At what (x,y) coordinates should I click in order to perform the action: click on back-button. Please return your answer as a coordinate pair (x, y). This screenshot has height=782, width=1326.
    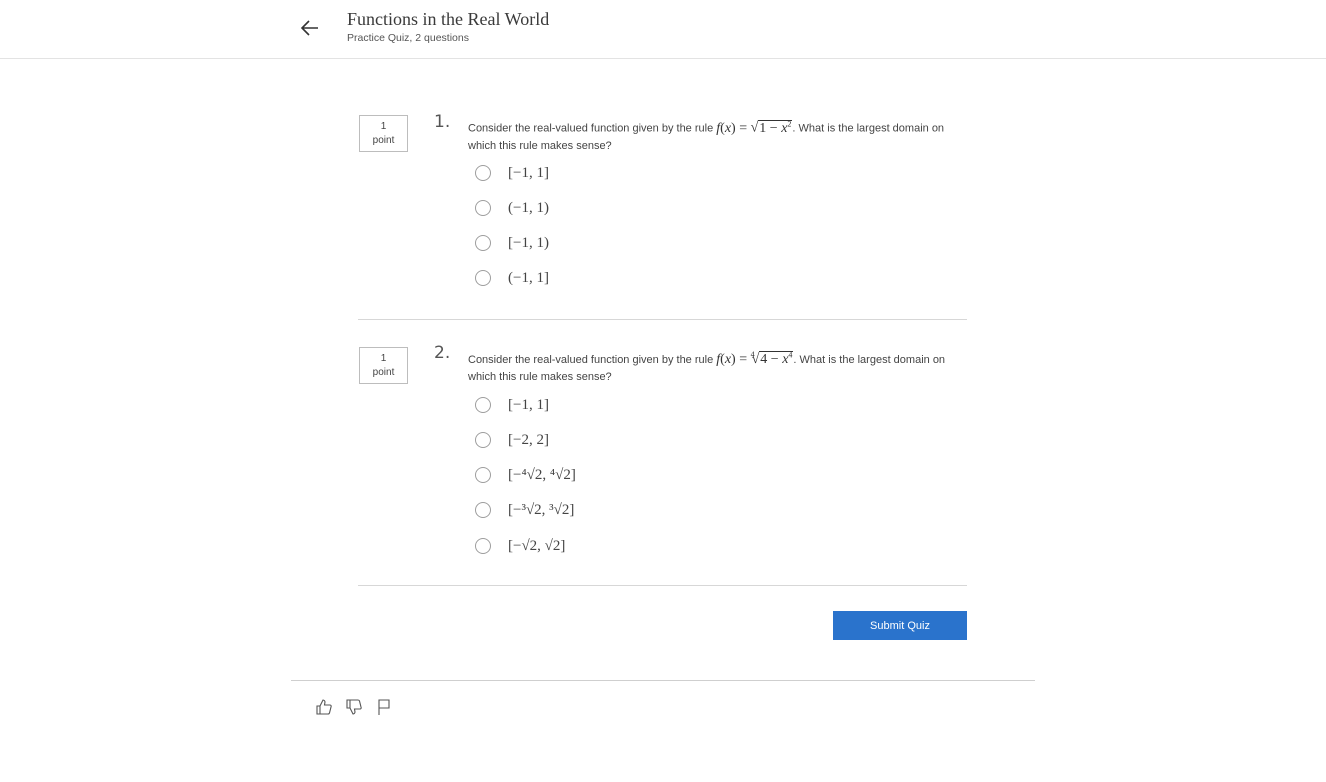
    Looking at the image, I should click on (310, 28).